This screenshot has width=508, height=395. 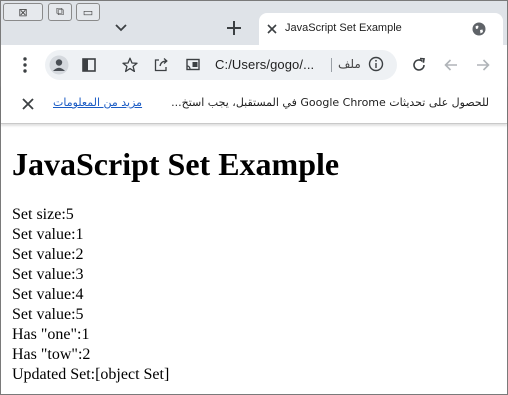 What do you see at coordinates (343, 28) in the screenshot?
I see `tab-title: JavaScript Set Example` at bounding box center [343, 28].